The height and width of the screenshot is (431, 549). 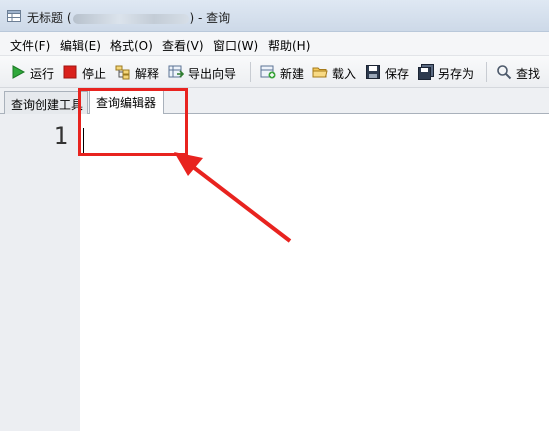 I want to click on line-number: 1, so click(x=60, y=136).